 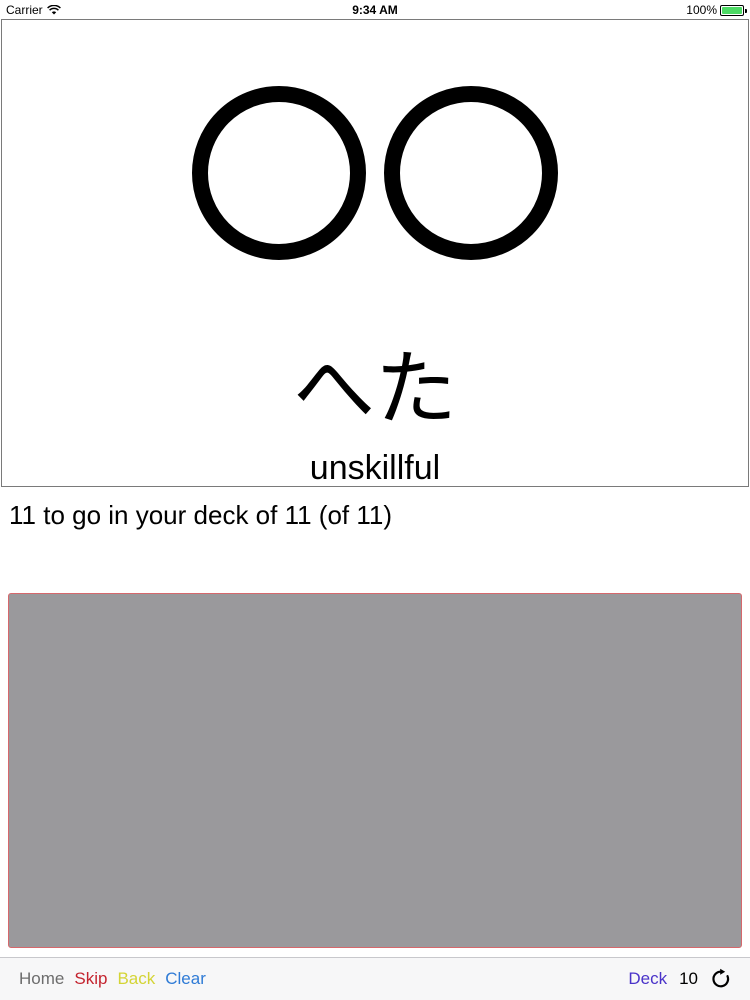 I want to click on toolbar-right-group: Deck 10, so click(x=680, y=979).